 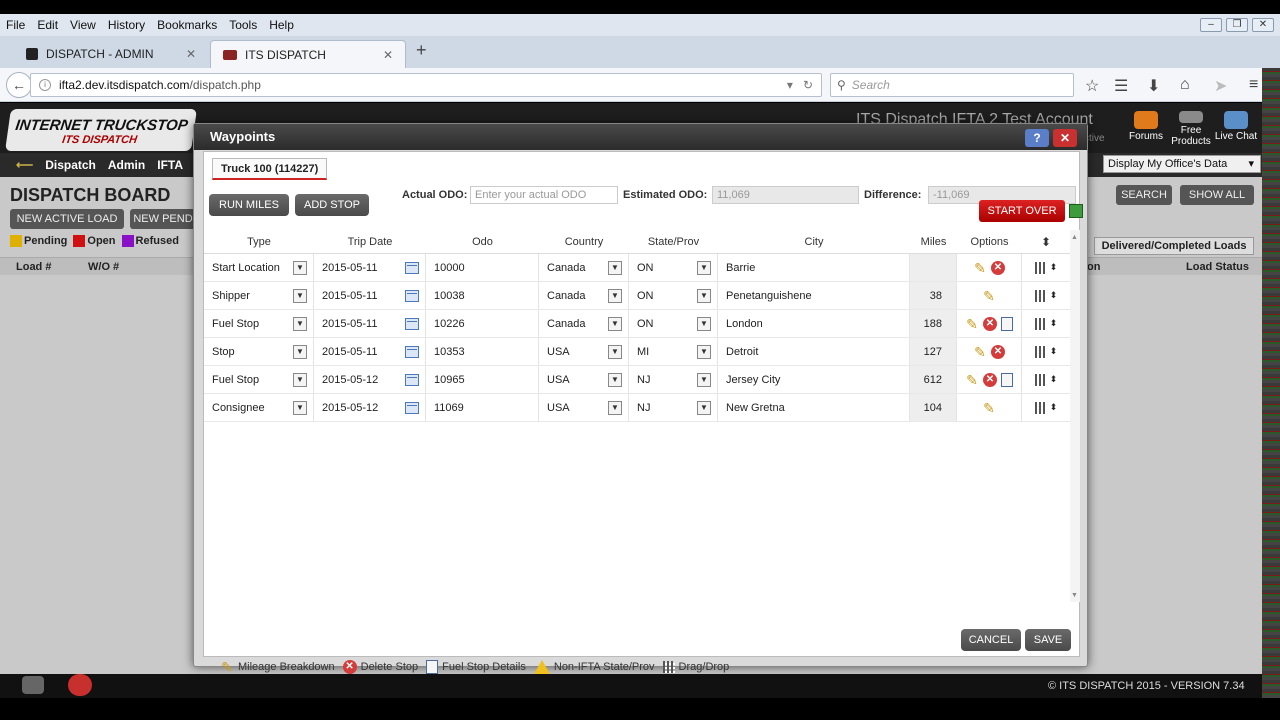 I want to click on city-field: Barrie, so click(x=814, y=267).